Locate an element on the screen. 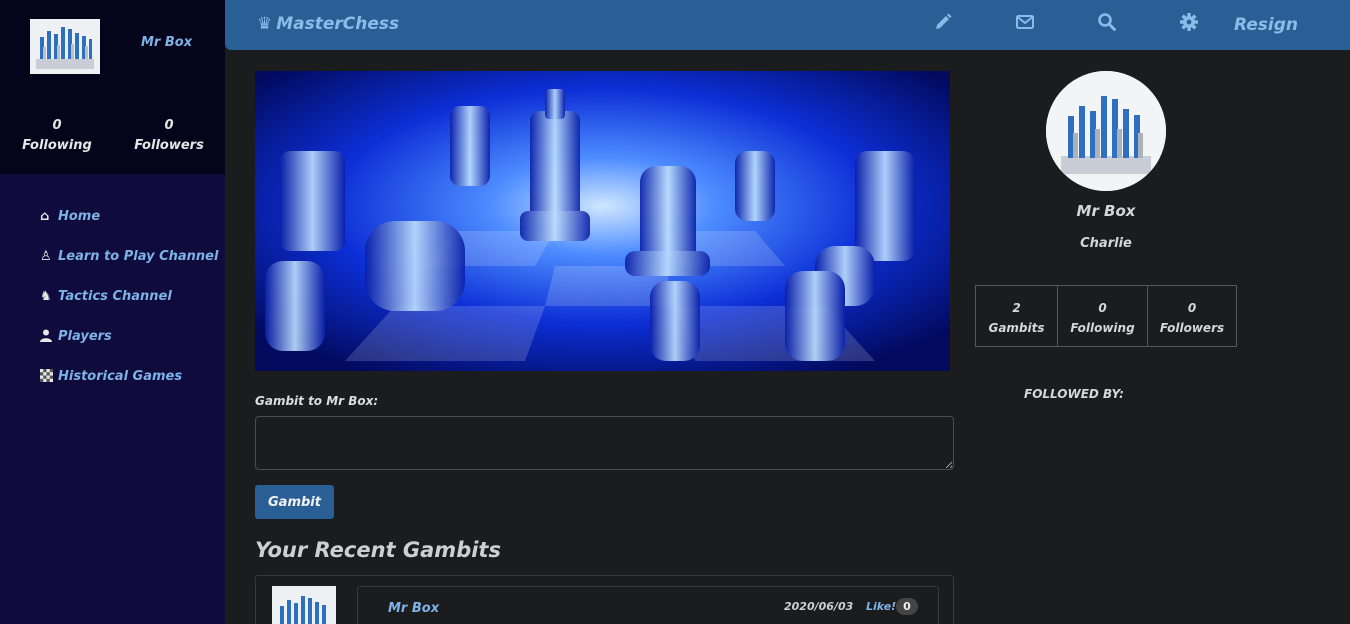 The height and width of the screenshot is (624, 1350). post-author-link: Mr Box is located at coordinates (413, 608).